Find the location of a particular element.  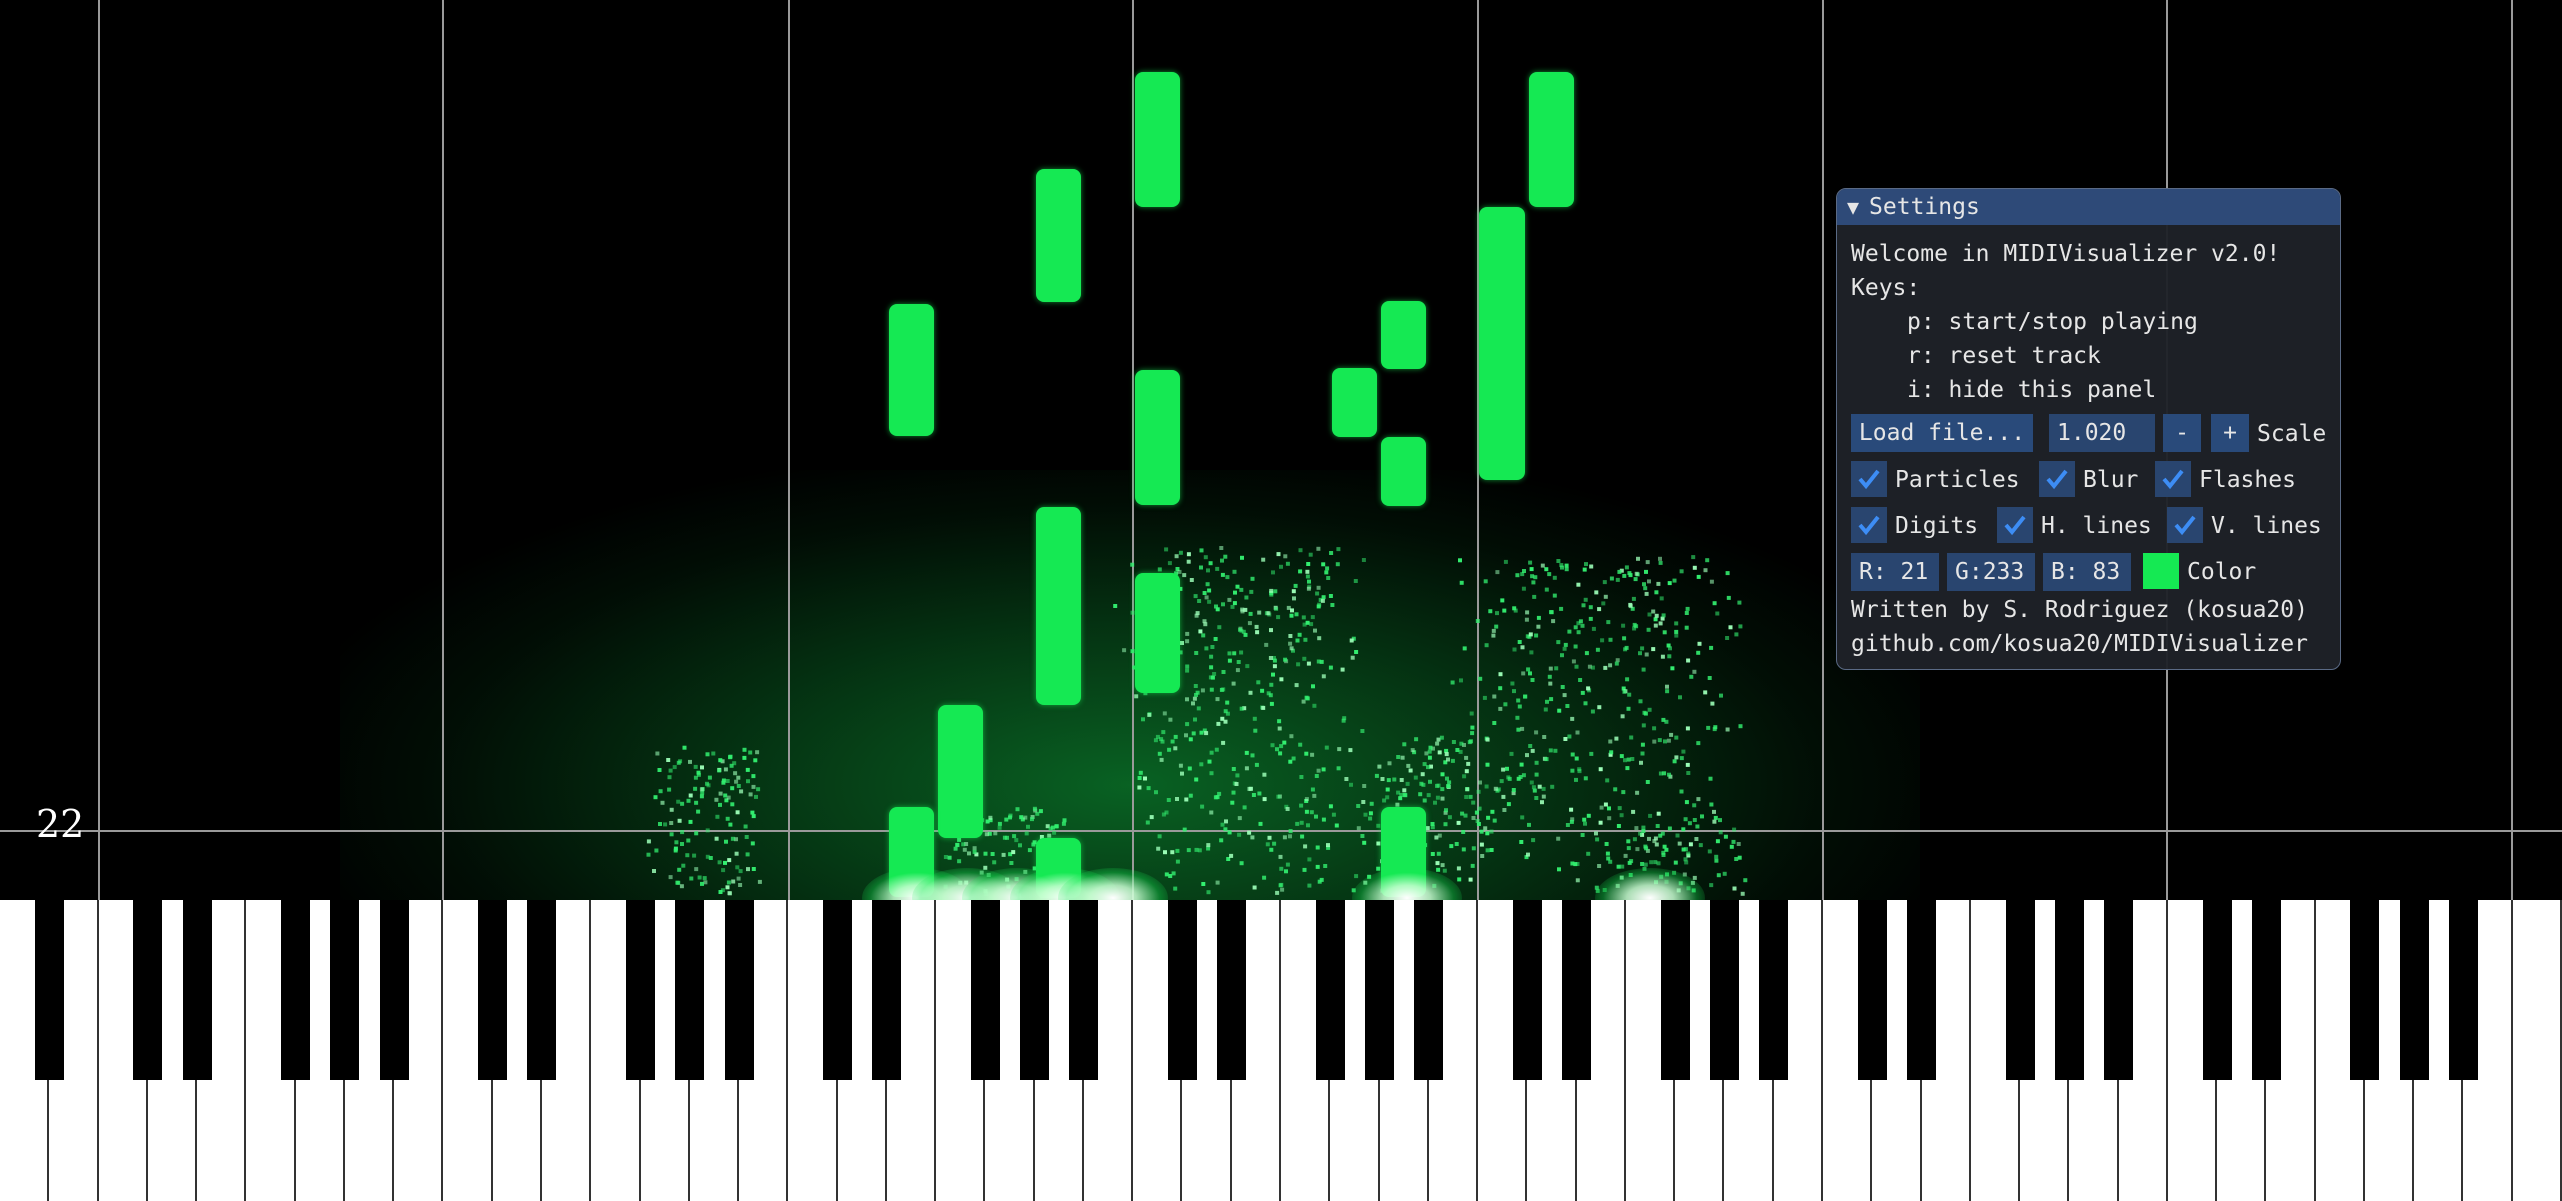

flashes-checkbox is located at coordinates (2173, 479).